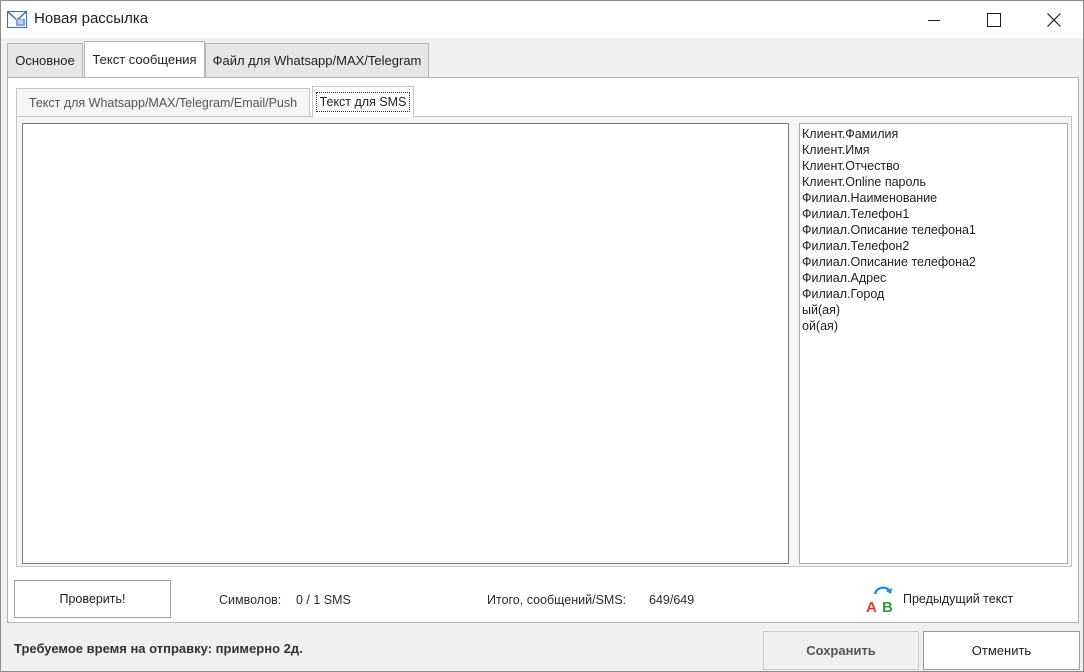 Image resolution: width=1084 pixels, height=672 pixels. I want to click on window-title: Новая рассылка, so click(91, 18).